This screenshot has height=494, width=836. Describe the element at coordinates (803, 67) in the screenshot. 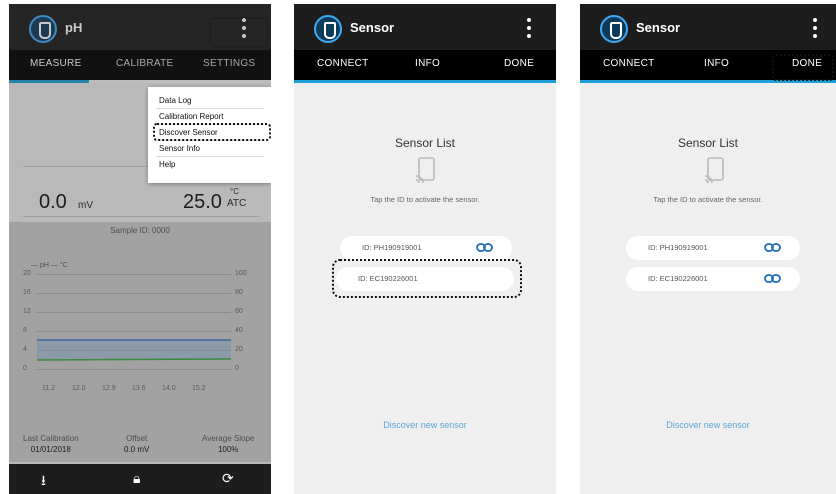

I see `highlight-done-tab` at that location.